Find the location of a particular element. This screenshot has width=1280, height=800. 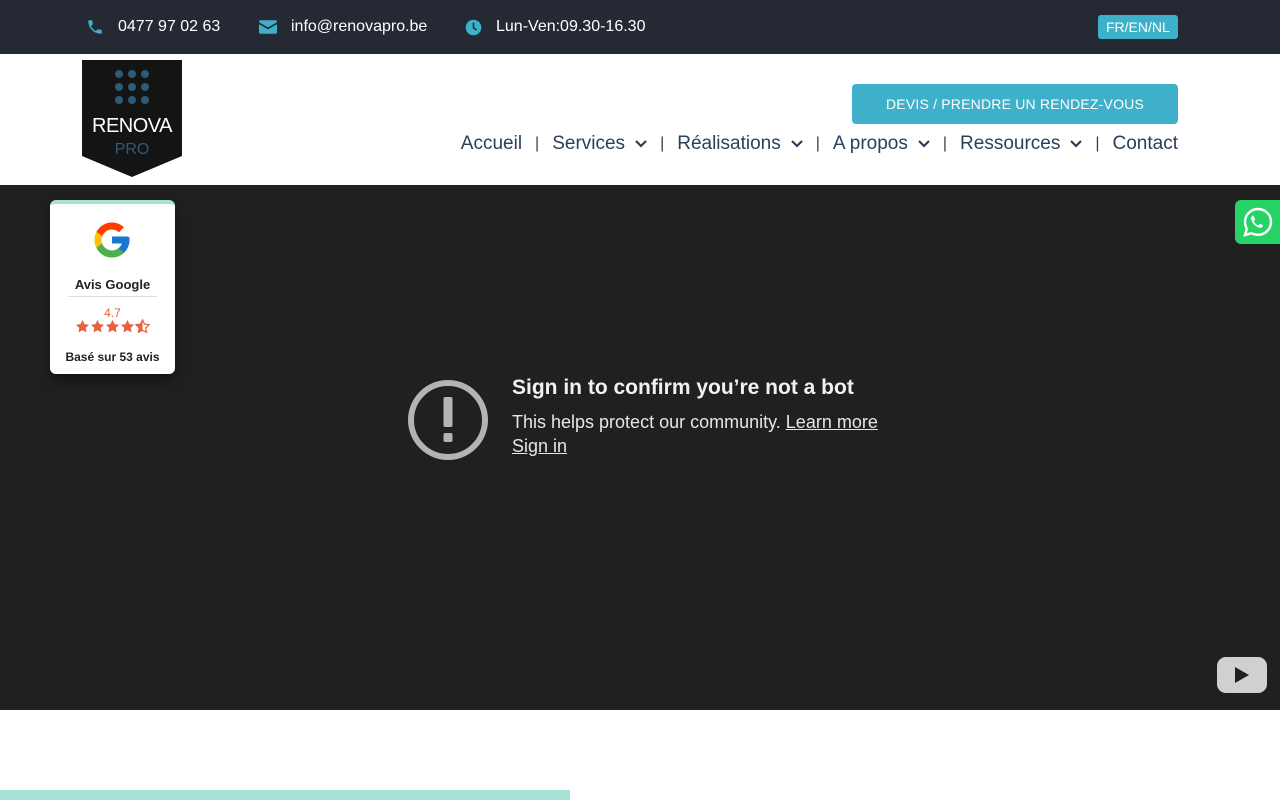

clock-icon is located at coordinates (473, 27).